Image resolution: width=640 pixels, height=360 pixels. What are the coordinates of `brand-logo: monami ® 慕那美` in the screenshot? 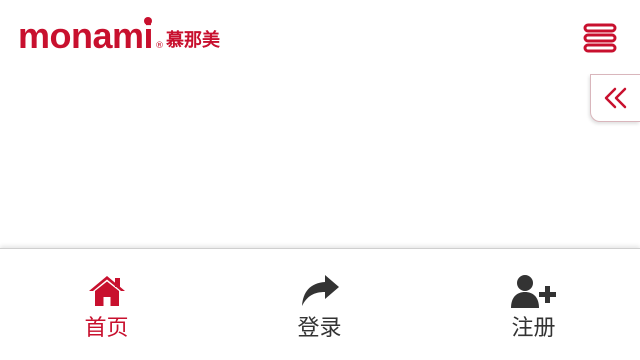 It's located at (119, 35).